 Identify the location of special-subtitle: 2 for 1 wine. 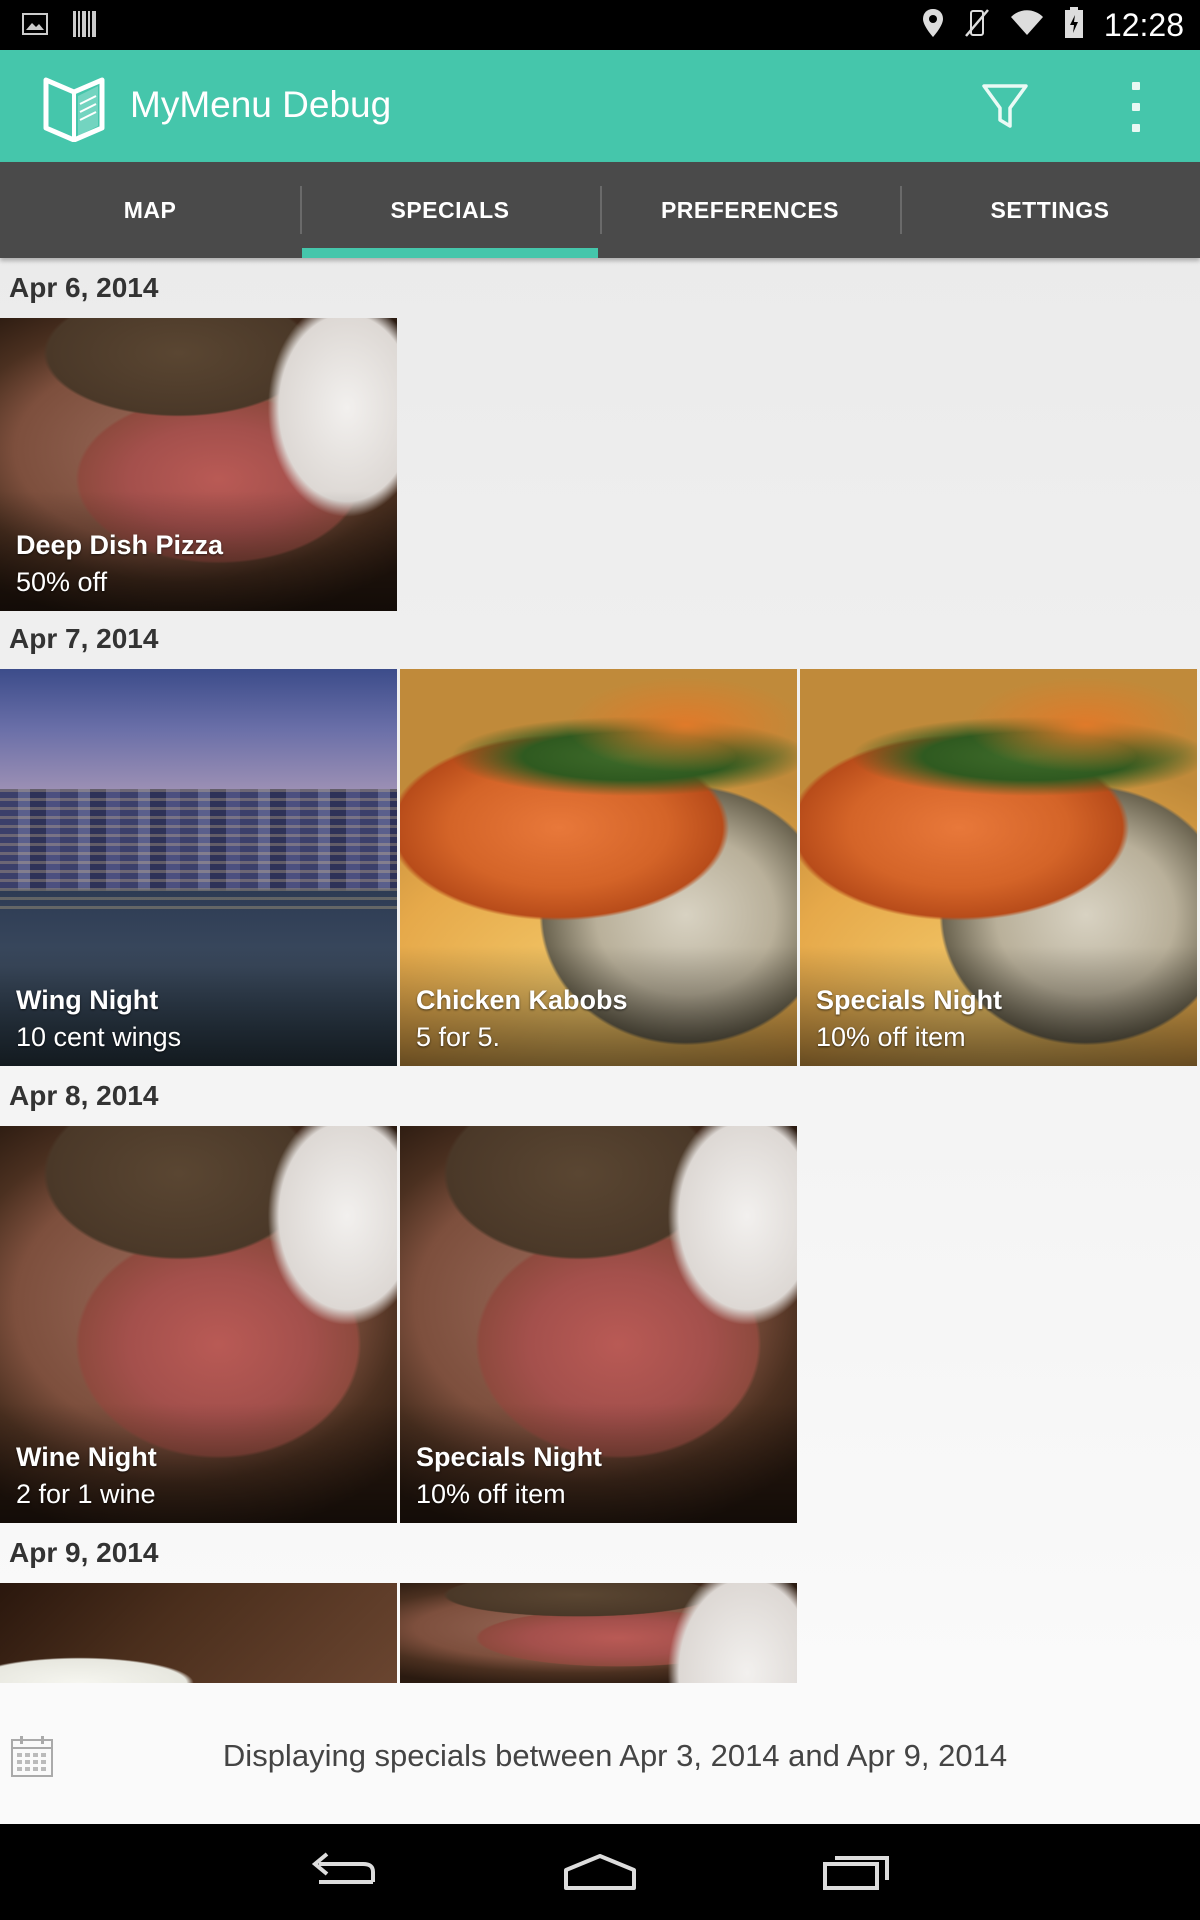
(86, 1494).